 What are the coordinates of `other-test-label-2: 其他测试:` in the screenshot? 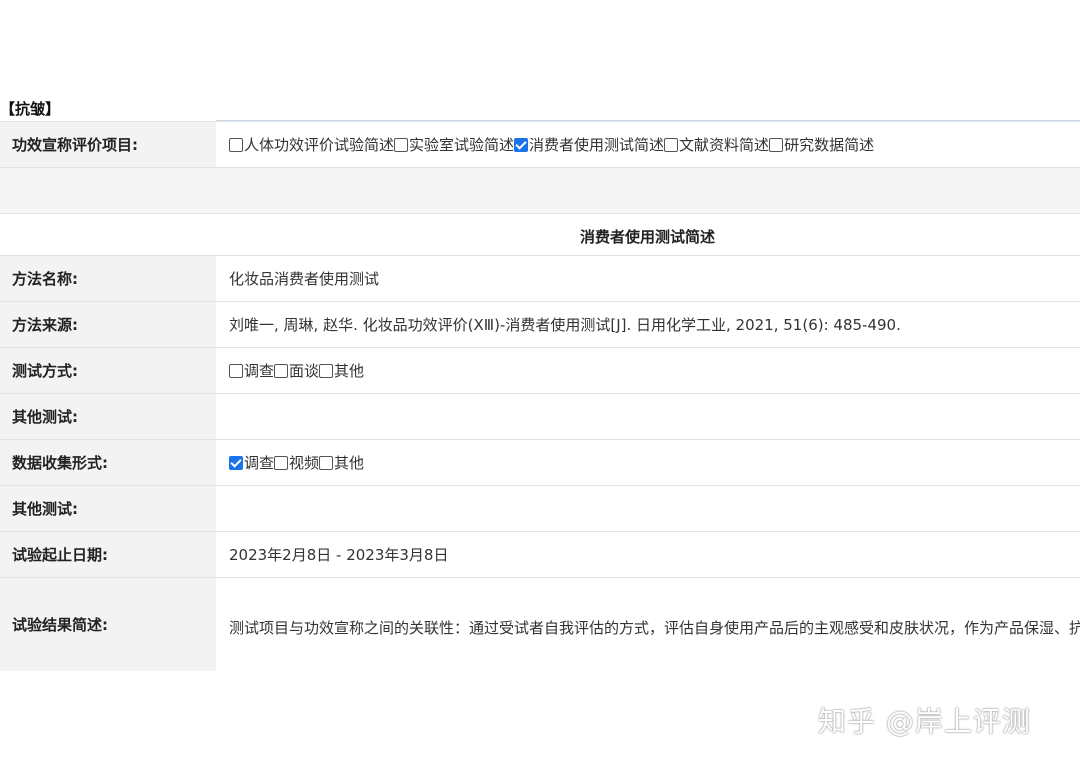 It's located at (108, 508).